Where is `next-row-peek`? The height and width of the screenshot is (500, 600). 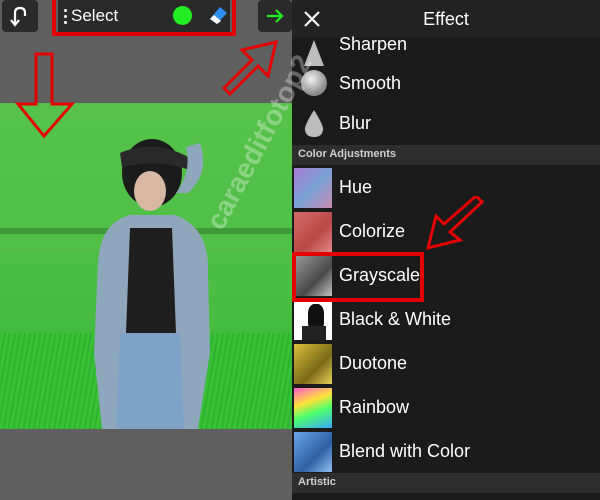
next-row-peek is located at coordinates (446, 497).